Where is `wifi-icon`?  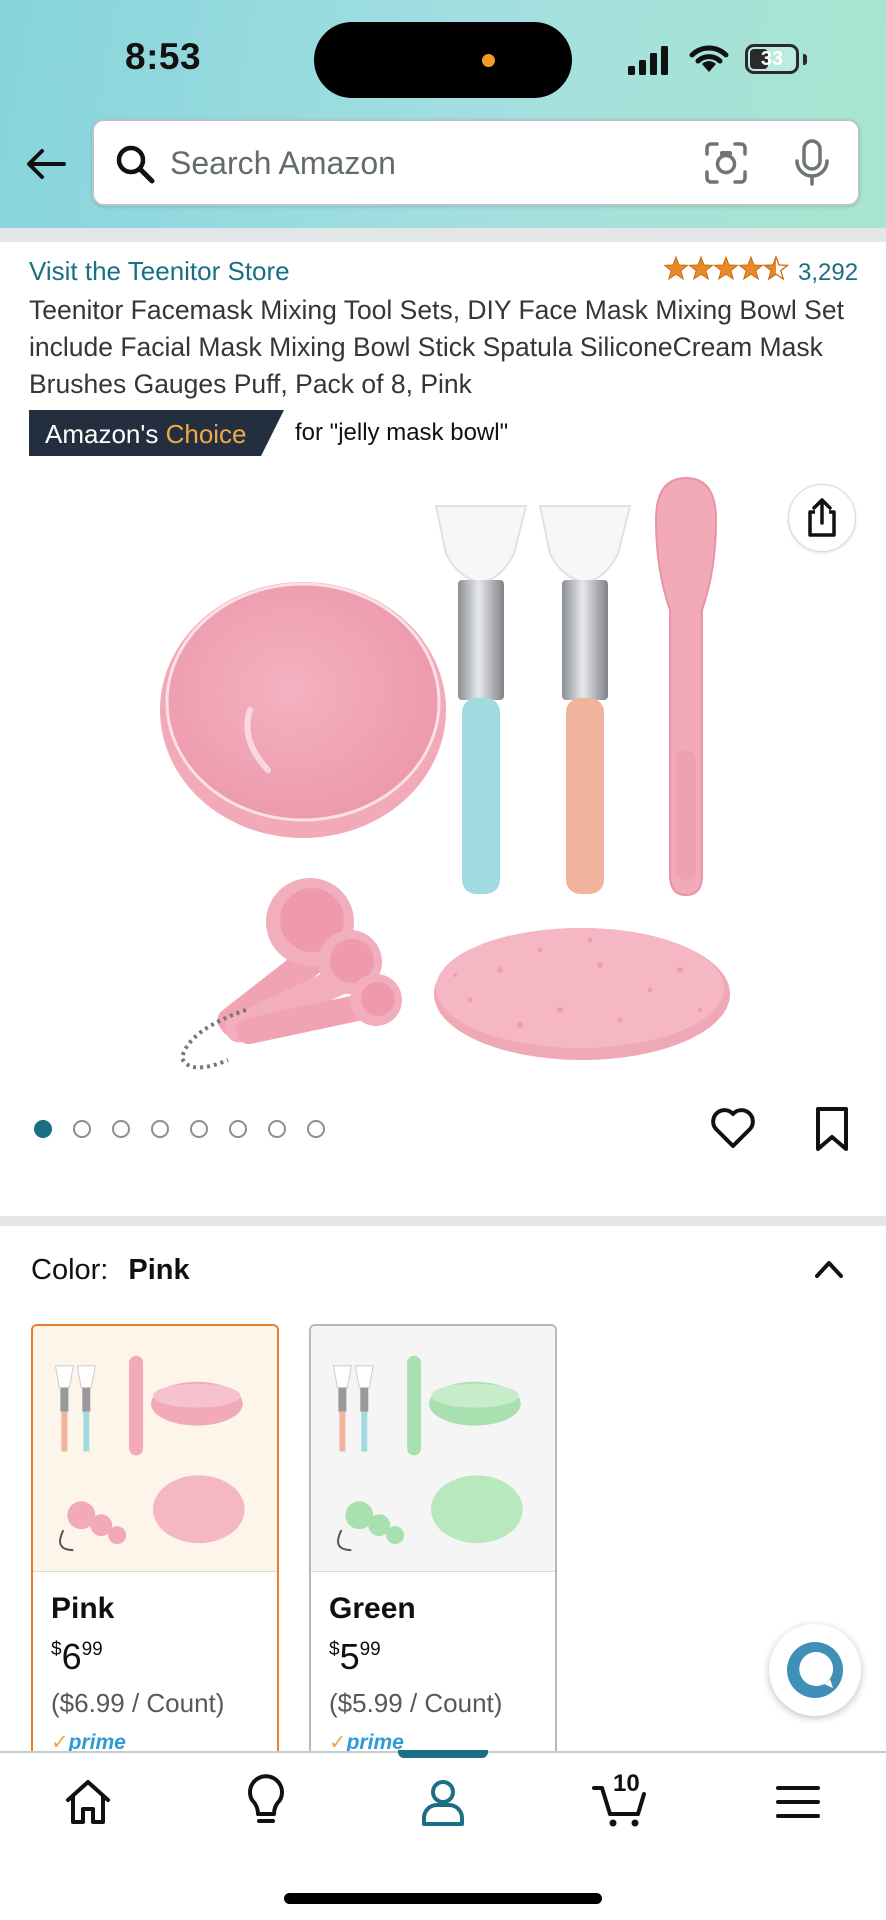
wifi-icon is located at coordinates (709, 58).